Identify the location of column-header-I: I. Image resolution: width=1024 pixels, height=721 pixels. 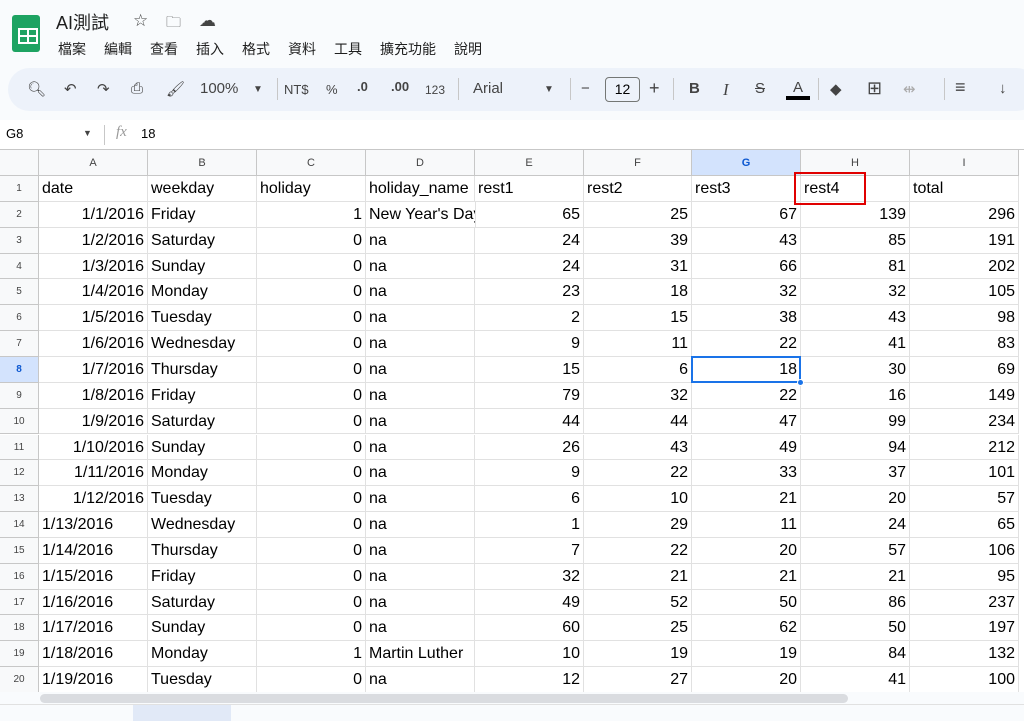
(964, 163).